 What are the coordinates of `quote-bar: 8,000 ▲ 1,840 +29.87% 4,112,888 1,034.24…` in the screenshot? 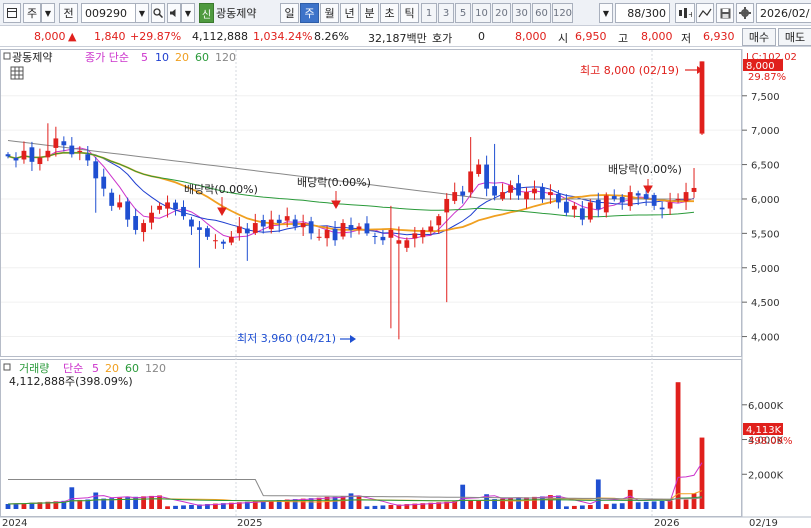 It's located at (405, 37).